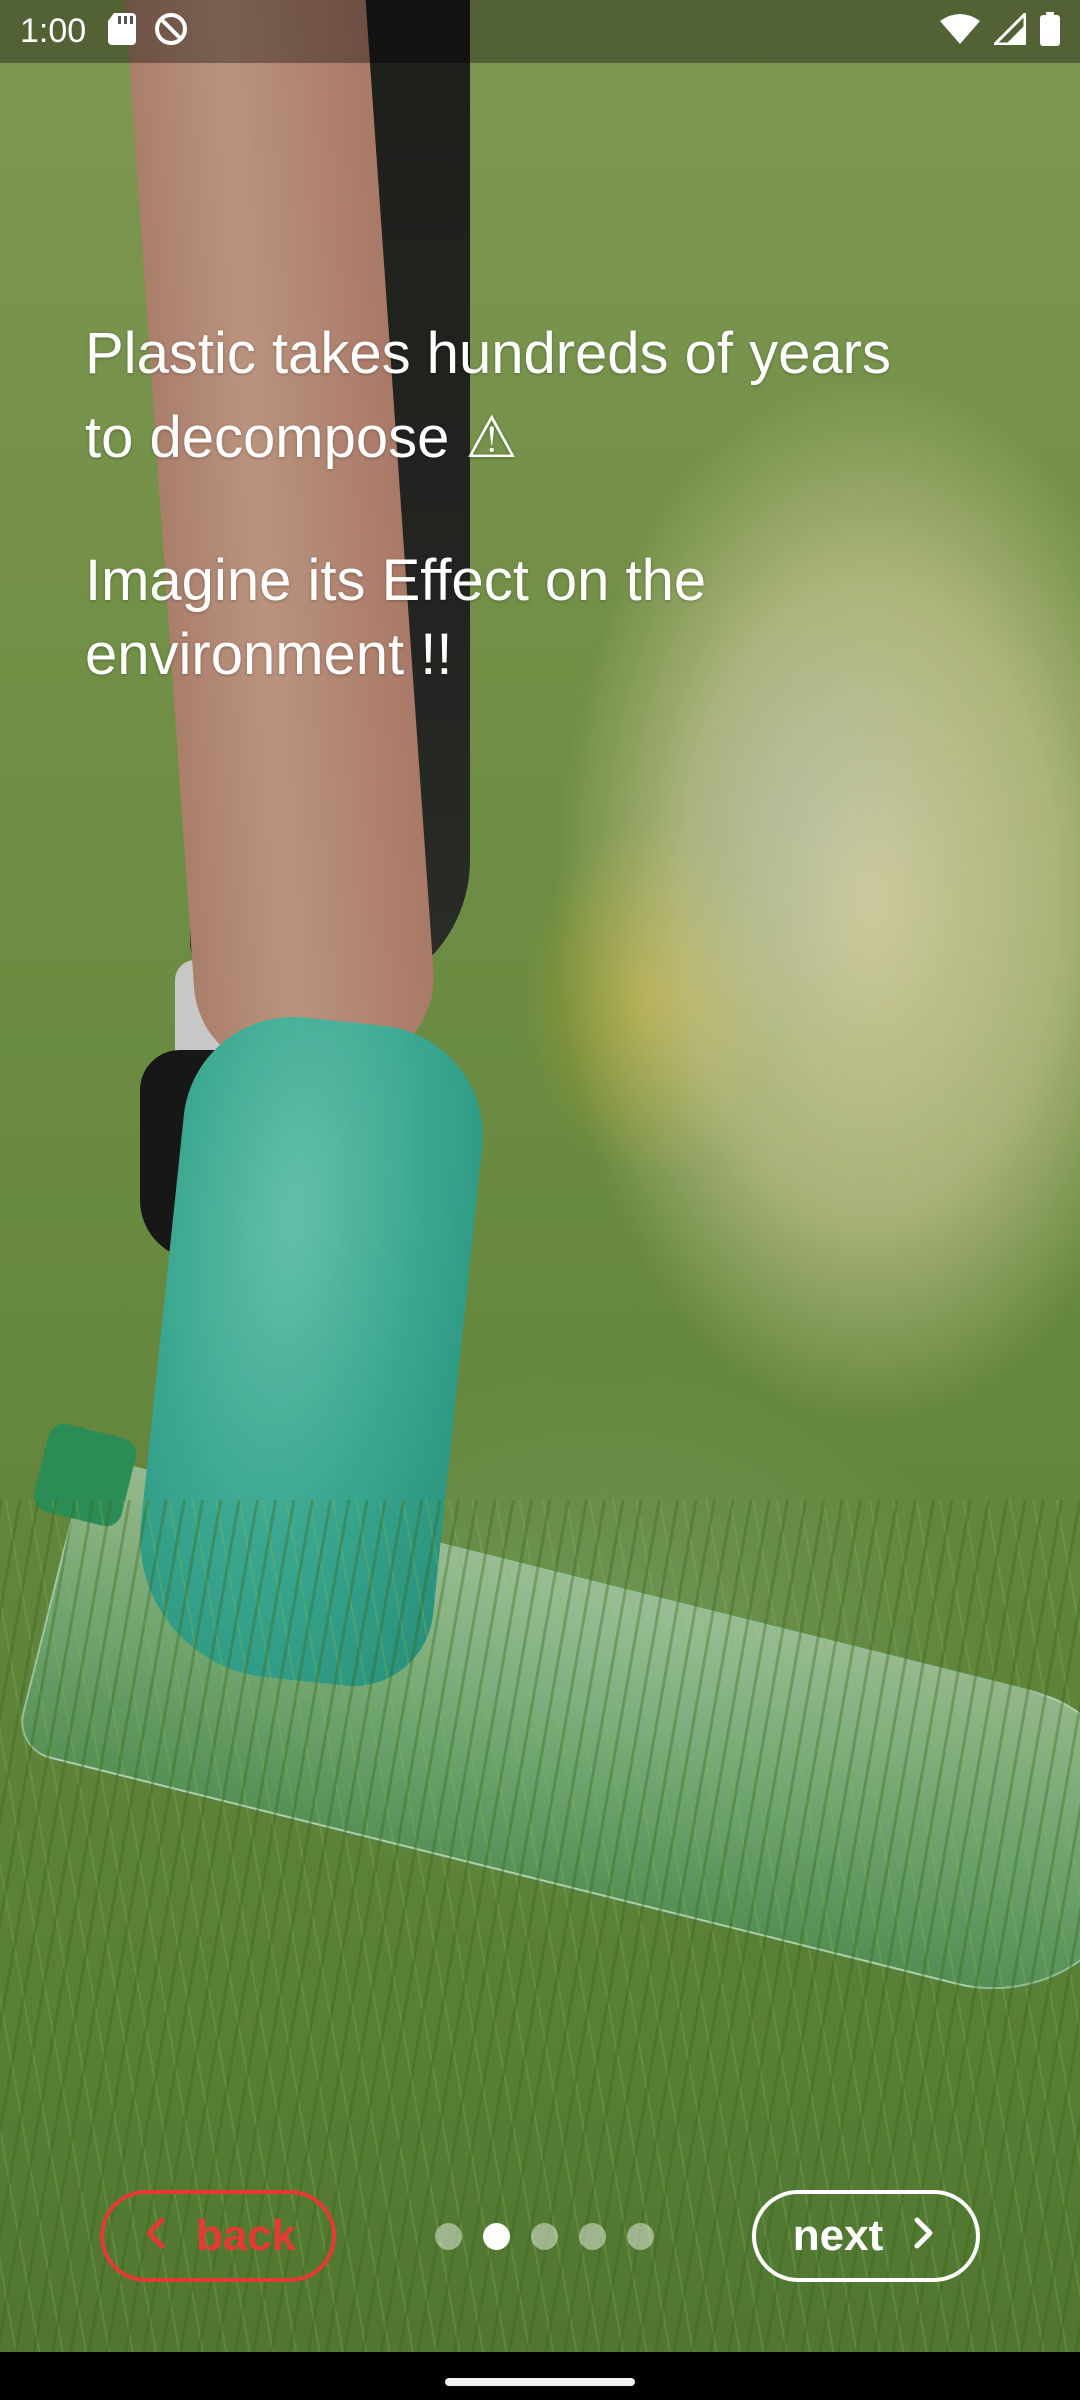  I want to click on back-button-label: back, so click(246, 2235).